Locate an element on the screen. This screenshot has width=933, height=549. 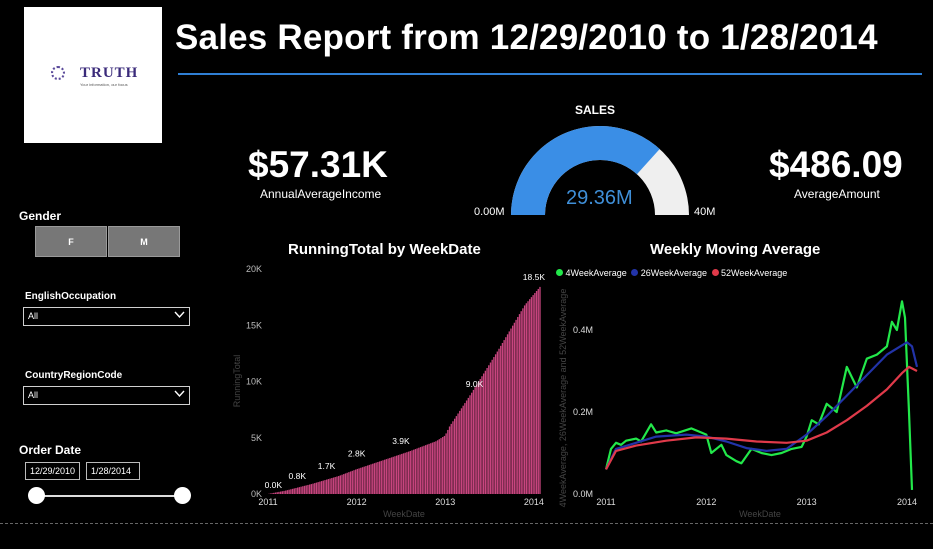
bar-data-label: 2.8K is located at coordinates (357, 454).